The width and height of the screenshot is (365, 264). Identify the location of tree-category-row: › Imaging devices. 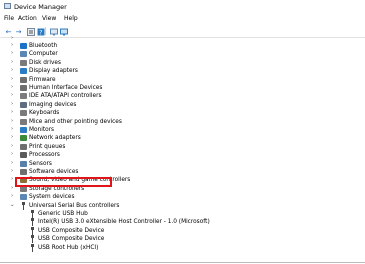
(182, 105).